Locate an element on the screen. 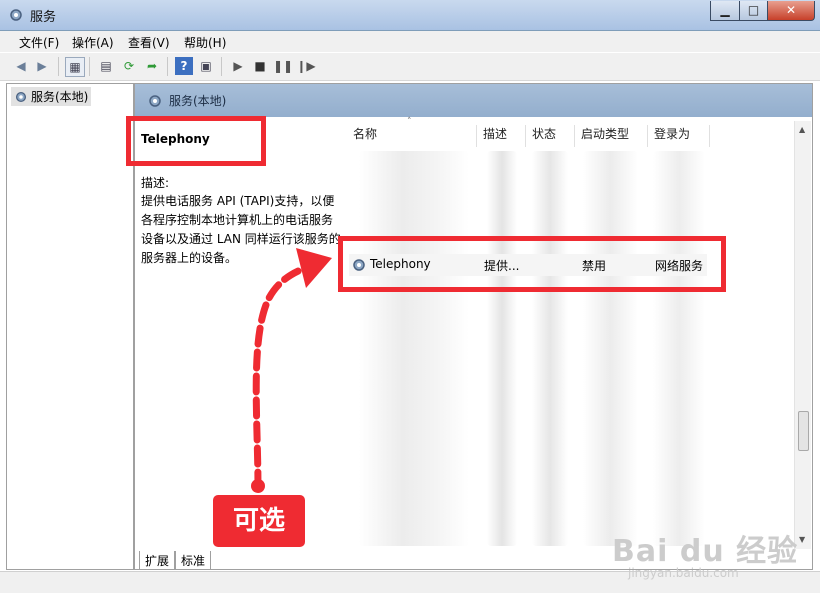  baidu-watermark: Bai du 经验 is located at coordinates (705, 548).